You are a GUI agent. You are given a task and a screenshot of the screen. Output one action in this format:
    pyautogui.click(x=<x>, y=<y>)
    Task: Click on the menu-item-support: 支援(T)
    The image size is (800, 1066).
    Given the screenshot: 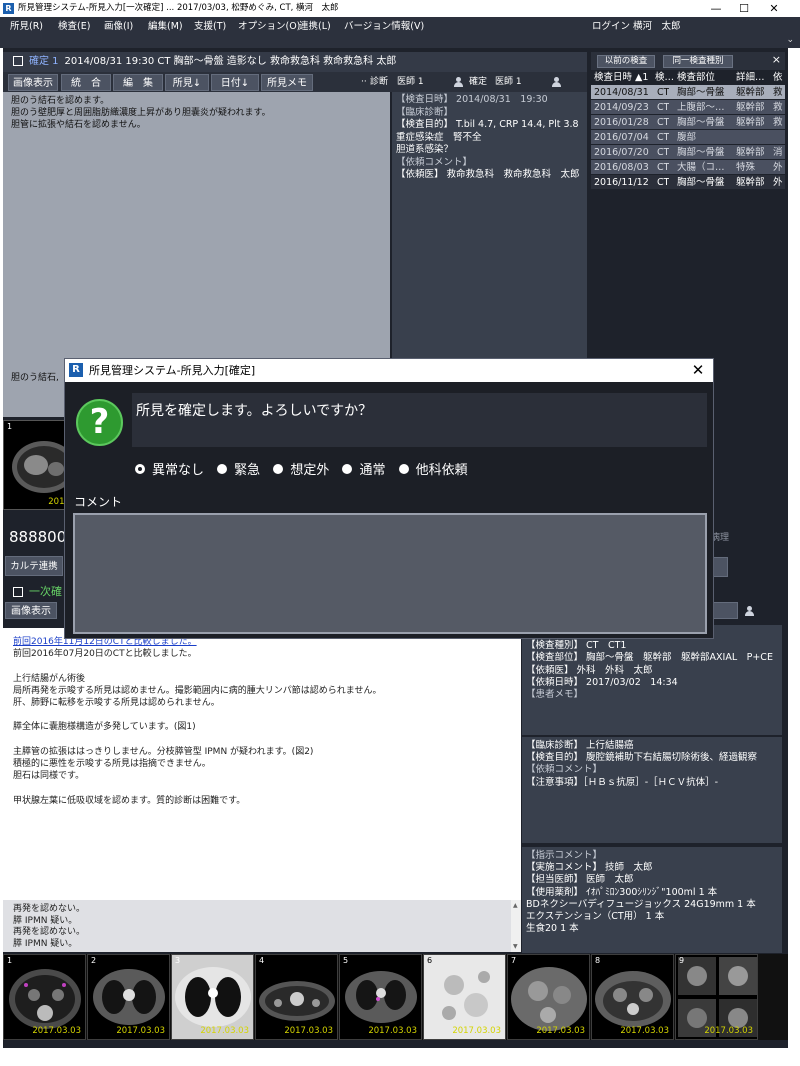 What is the action you would take?
    pyautogui.click(x=210, y=26)
    